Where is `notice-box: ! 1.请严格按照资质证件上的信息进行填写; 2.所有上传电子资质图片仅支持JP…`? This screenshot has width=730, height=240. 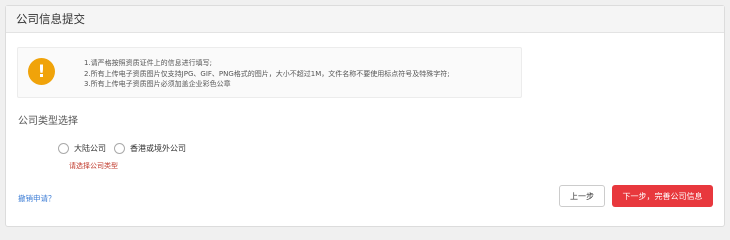
notice-box: ! 1.请严格按照资质证件上的信息进行填写; 2.所有上传电子资质图片仅支持JP… is located at coordinates (269, 72).